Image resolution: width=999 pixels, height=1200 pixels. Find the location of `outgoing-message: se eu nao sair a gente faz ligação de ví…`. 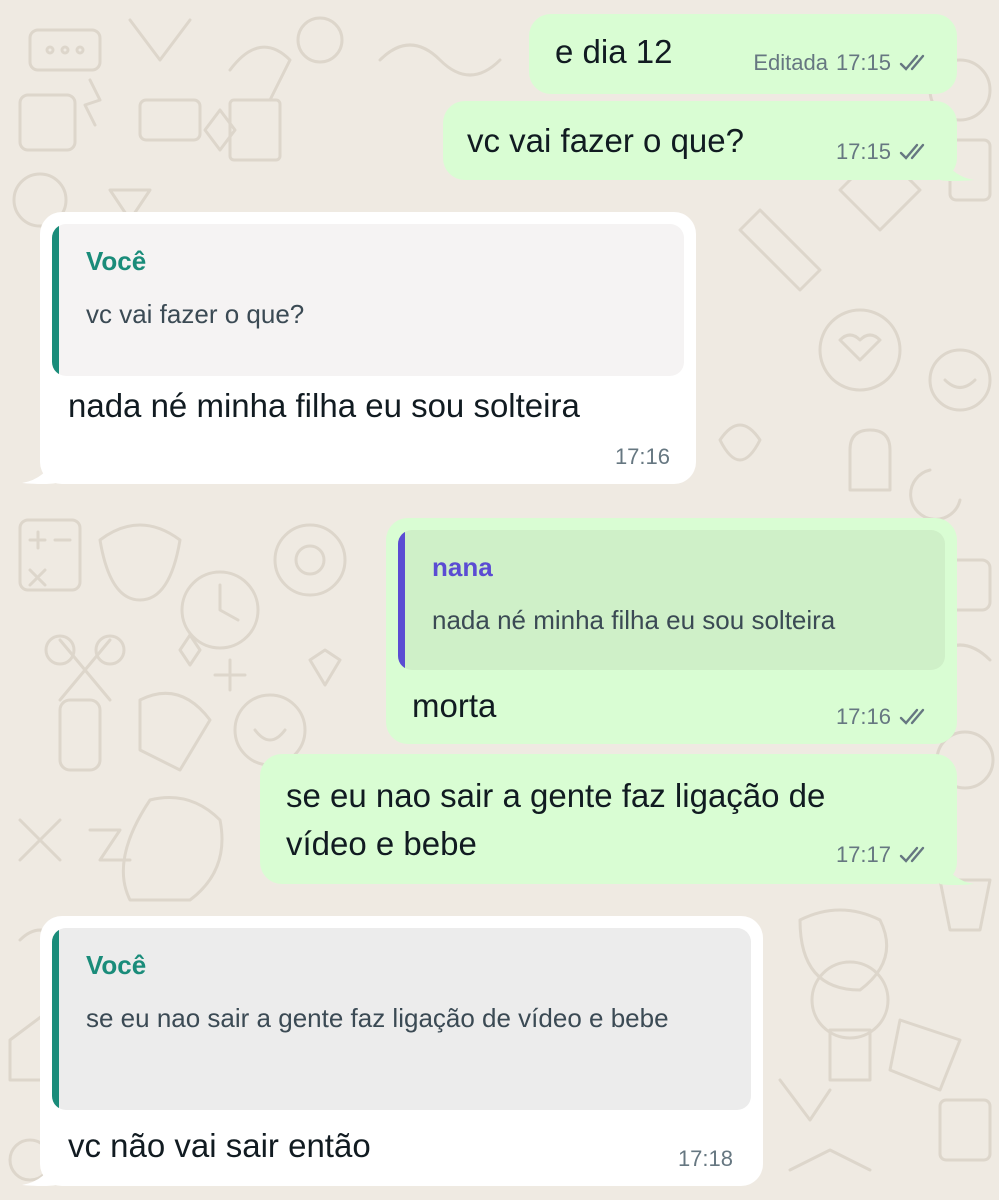

outgoing-message: se eu nao sair a gente faz ligação de ví… is located at coordinates (608, 819).